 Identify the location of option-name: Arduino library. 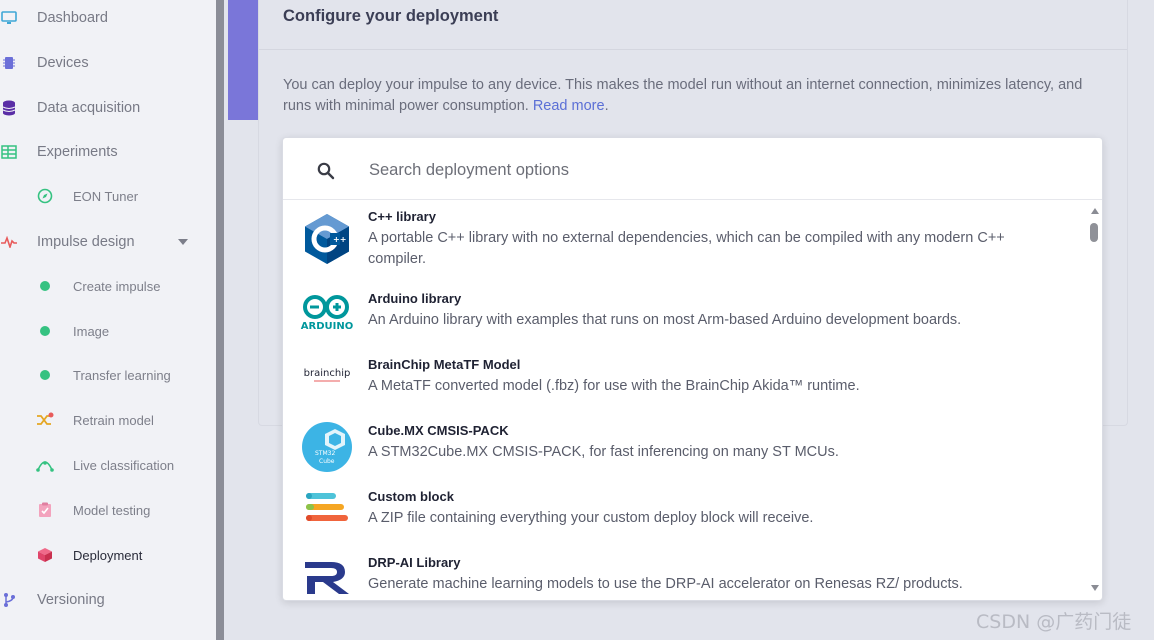
(415, 298).